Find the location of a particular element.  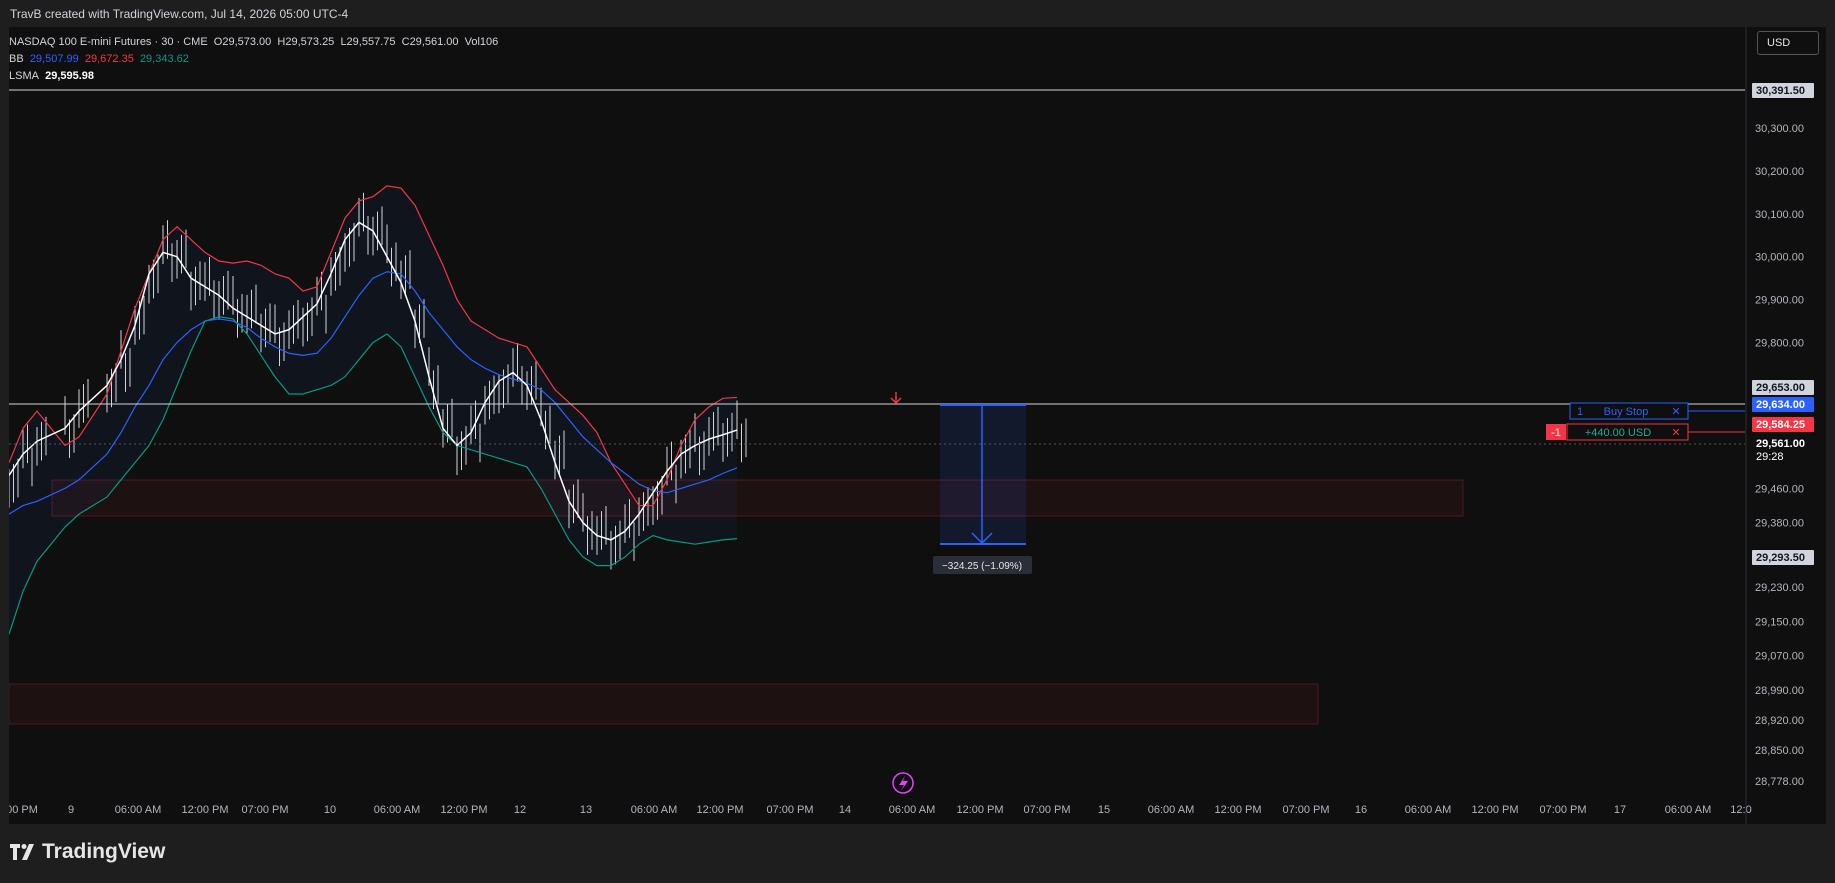

bb-basis-value: 29,507.99 is located at coordinates (54, 59).